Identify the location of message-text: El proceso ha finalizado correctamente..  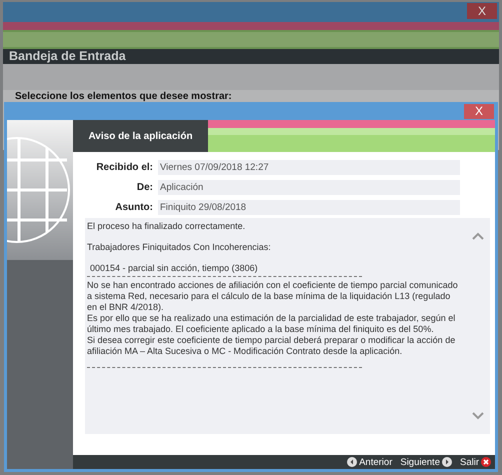
(166, 226).